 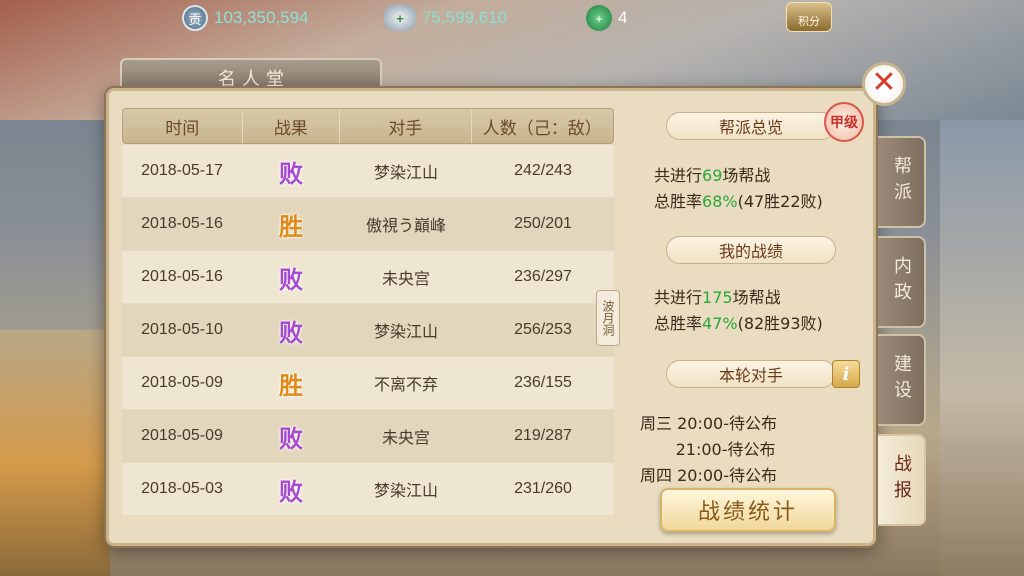 I want to click on info-button: i, so click(x=846, y=374).